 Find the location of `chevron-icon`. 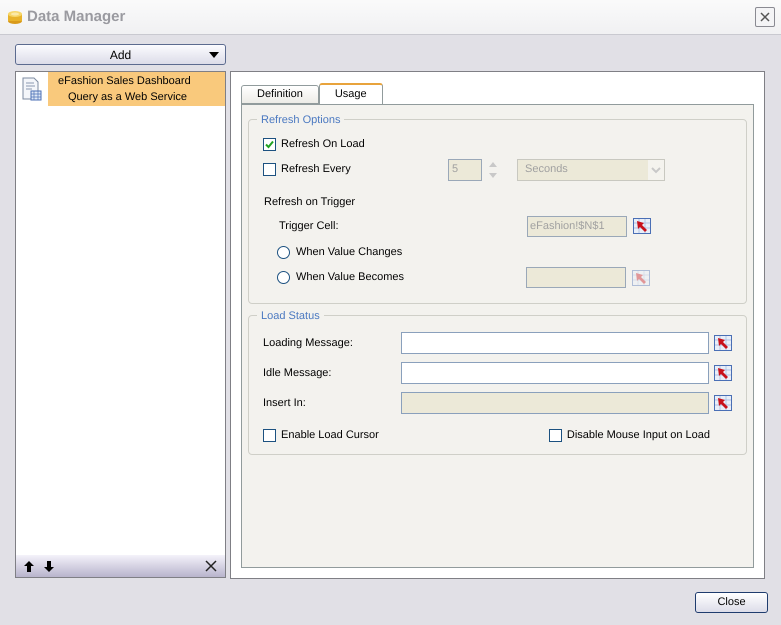

chevron-icon is located at coordinates (656, 170).